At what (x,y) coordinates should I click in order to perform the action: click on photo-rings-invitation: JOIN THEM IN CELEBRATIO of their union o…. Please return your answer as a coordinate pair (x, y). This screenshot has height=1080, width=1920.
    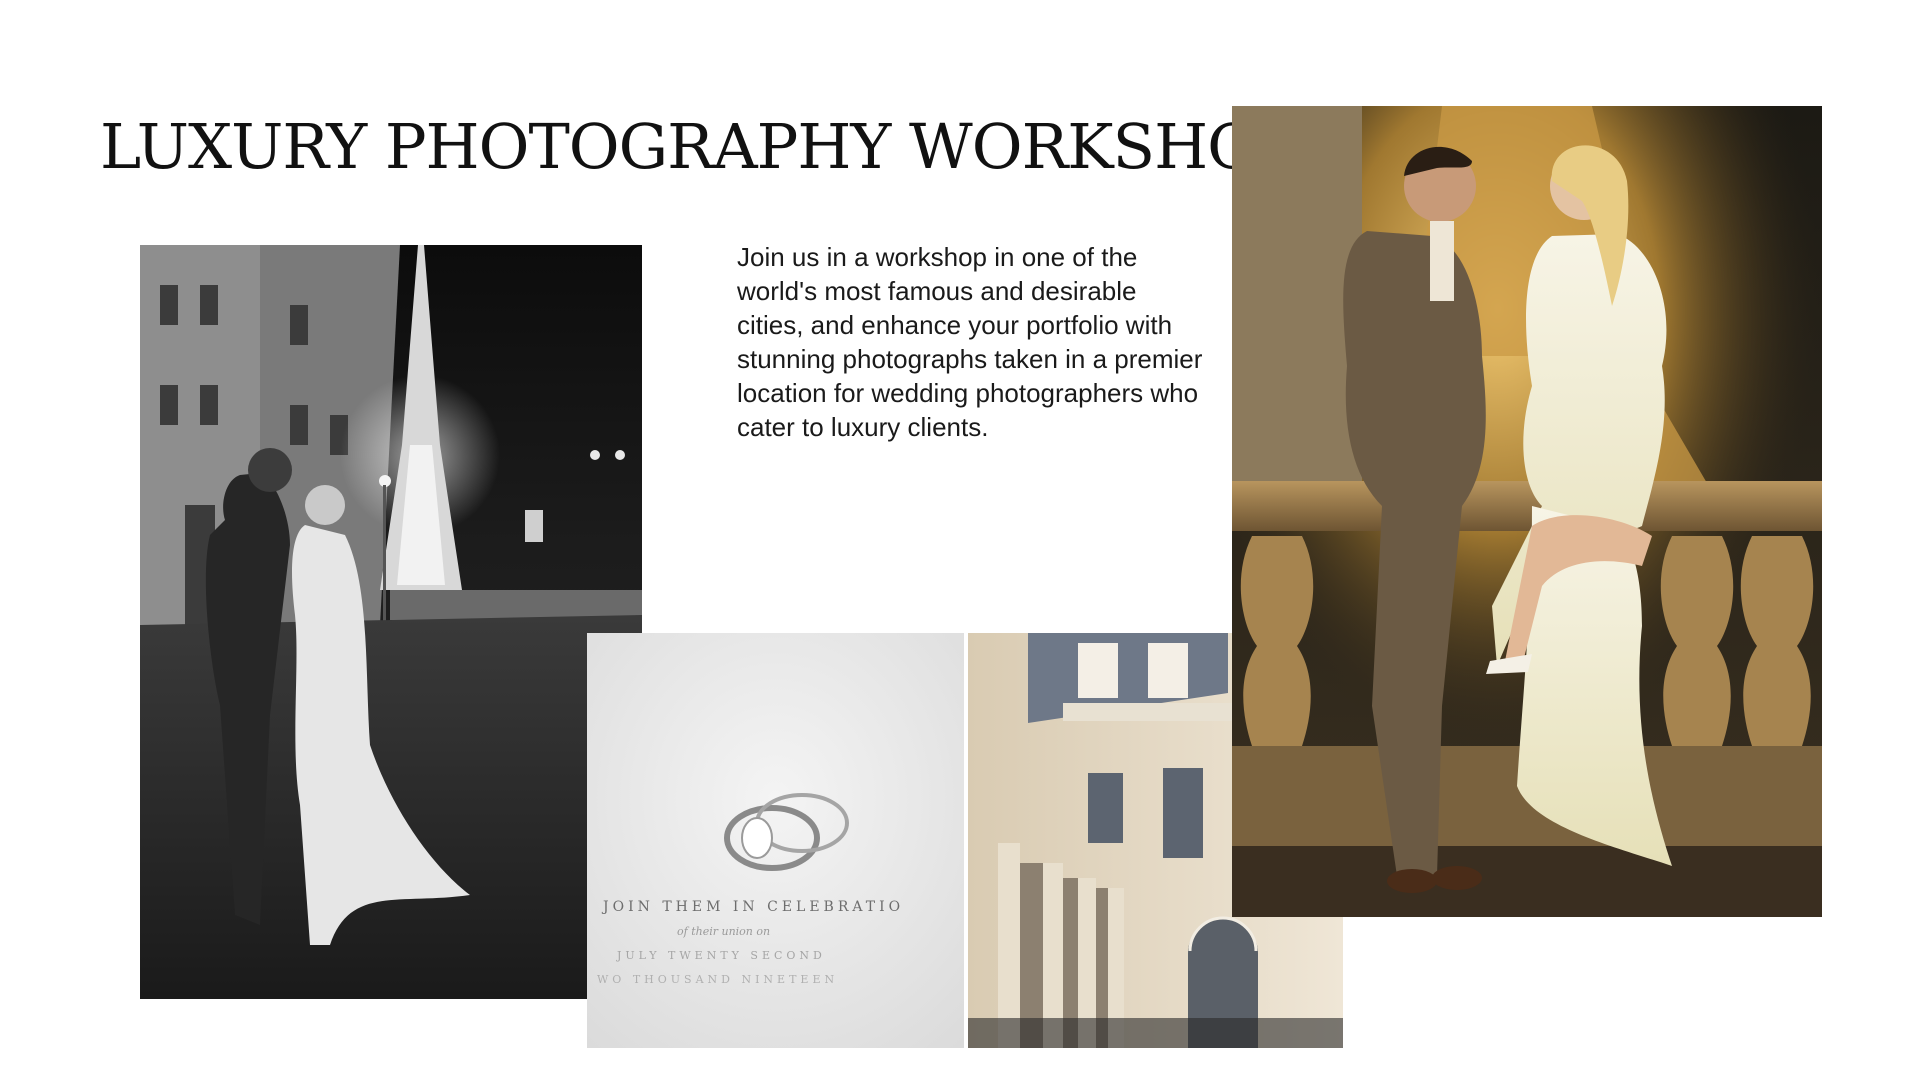
    Looking at the image, I should click on (775, 840).